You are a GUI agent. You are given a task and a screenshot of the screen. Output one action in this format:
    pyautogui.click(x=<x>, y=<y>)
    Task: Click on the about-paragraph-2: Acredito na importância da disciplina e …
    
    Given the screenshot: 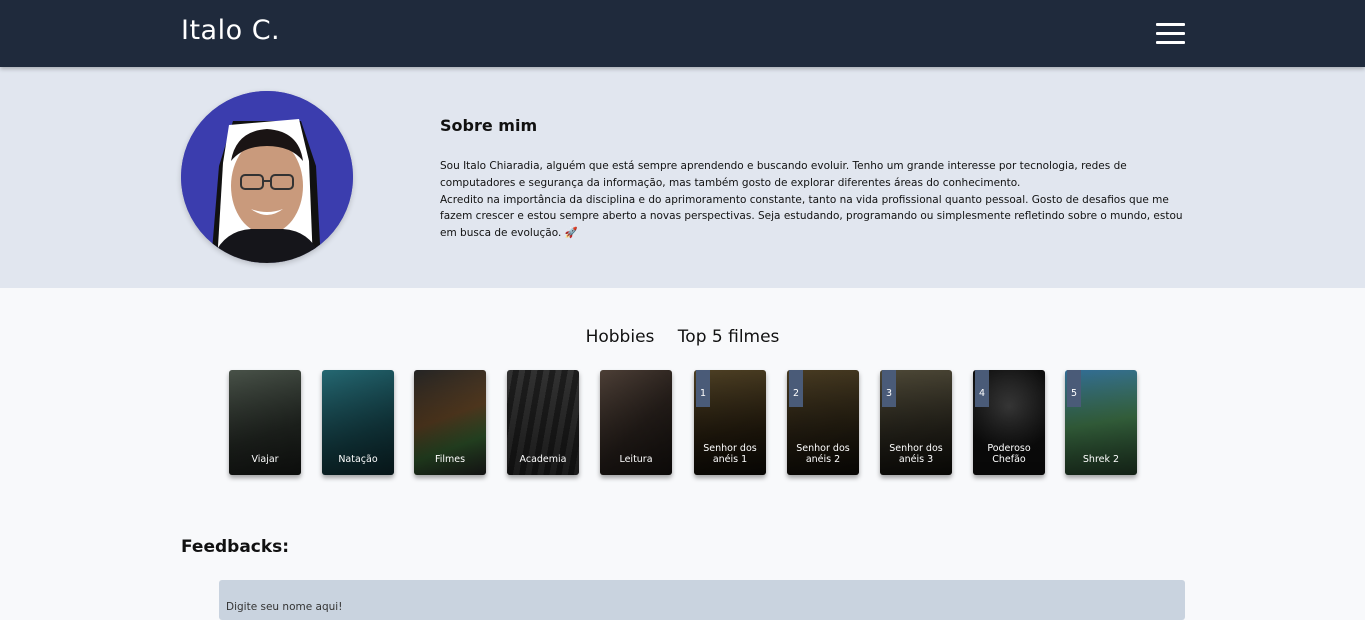 What is the action you would take?
    pyautogui.click(x=811, y=216)
    